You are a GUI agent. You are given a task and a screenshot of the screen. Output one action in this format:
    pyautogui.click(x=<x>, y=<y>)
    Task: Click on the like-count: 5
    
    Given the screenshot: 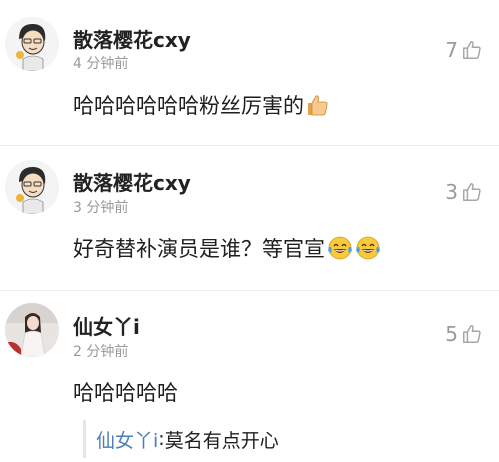 What is the action you would take?
    pyautogui.click(x=451, y=334)
    